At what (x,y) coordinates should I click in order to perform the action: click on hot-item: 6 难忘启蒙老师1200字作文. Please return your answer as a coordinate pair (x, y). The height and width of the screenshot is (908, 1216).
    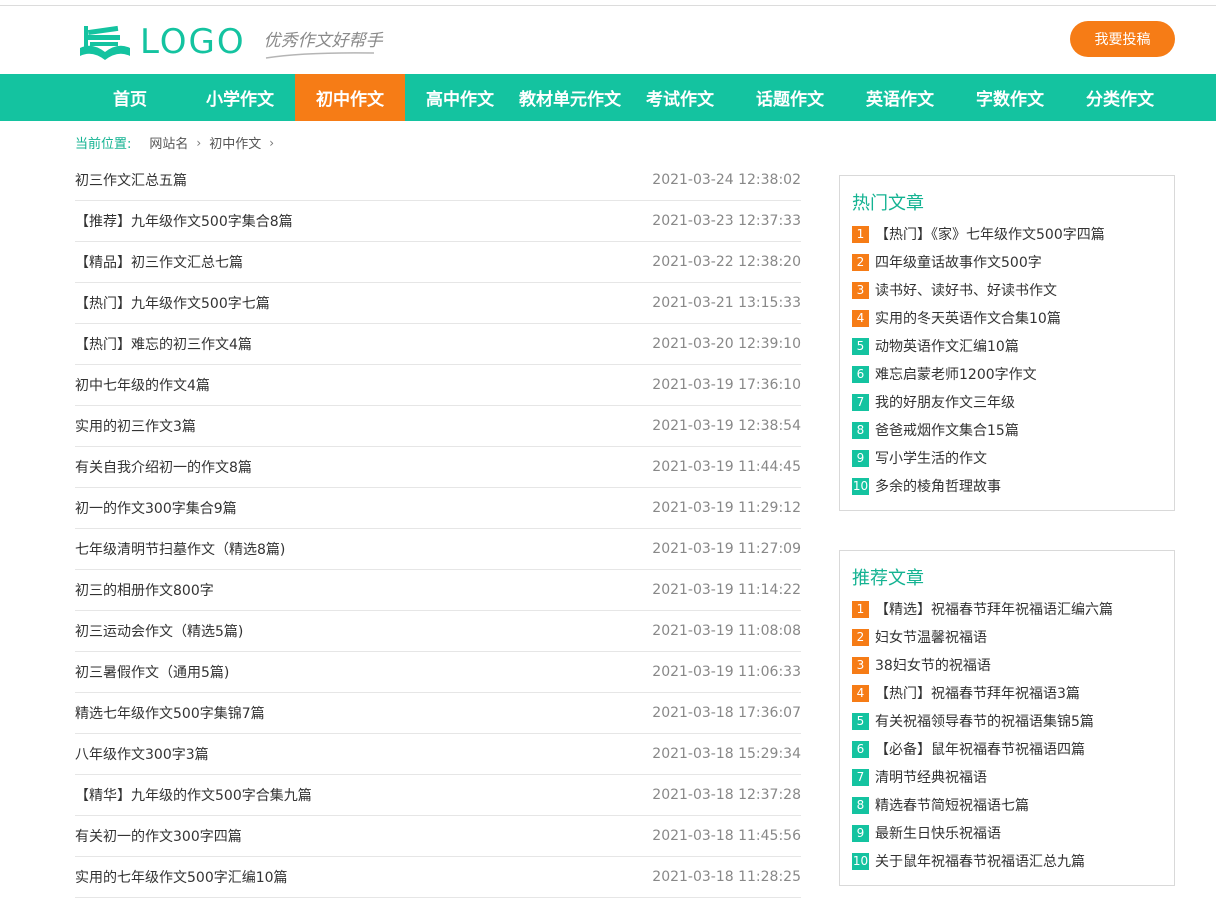
    Looking at the image, I should click on (1007, 374).